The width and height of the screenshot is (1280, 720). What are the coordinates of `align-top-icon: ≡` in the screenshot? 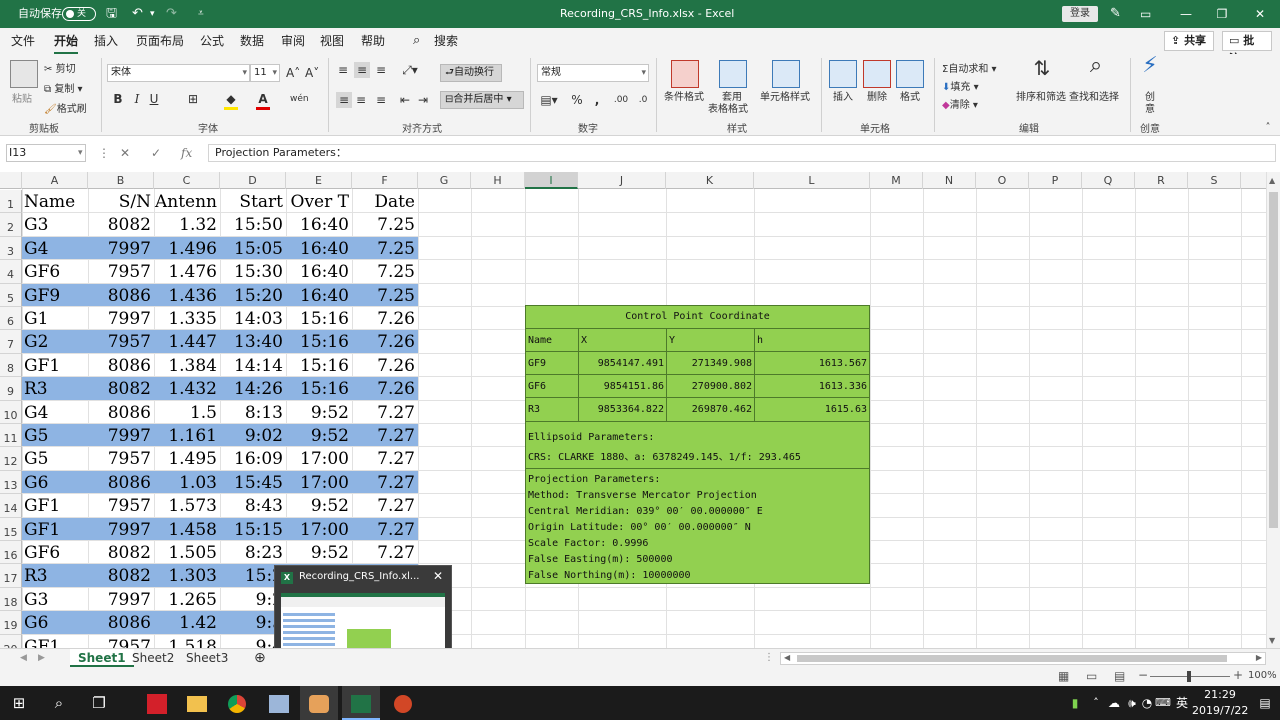 It's located at (343, 70).